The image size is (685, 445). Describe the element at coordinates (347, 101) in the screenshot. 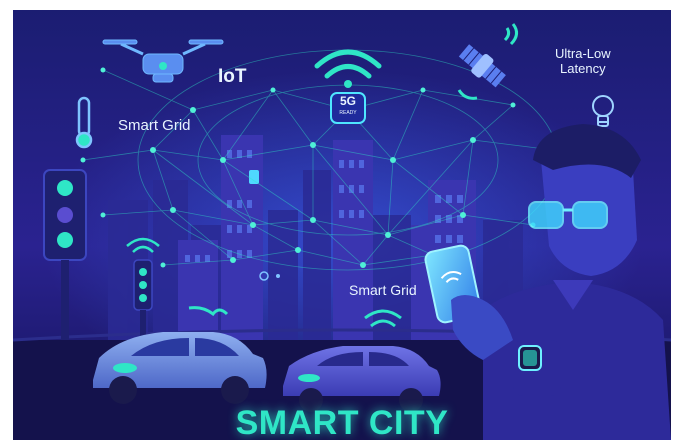

I see `5g-badge-label: 5G` at that location.